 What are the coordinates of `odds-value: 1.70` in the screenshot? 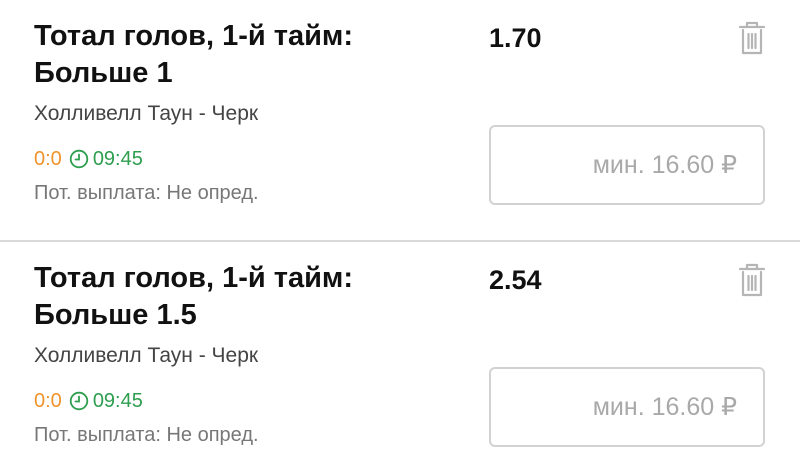 It's located at (515, 38).